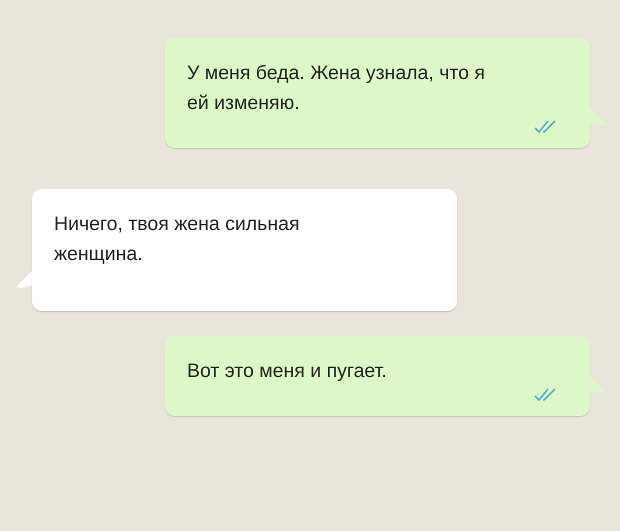  I want to click on message-text: Ничего, твоя жена сильная женщина., so click(177, 239).